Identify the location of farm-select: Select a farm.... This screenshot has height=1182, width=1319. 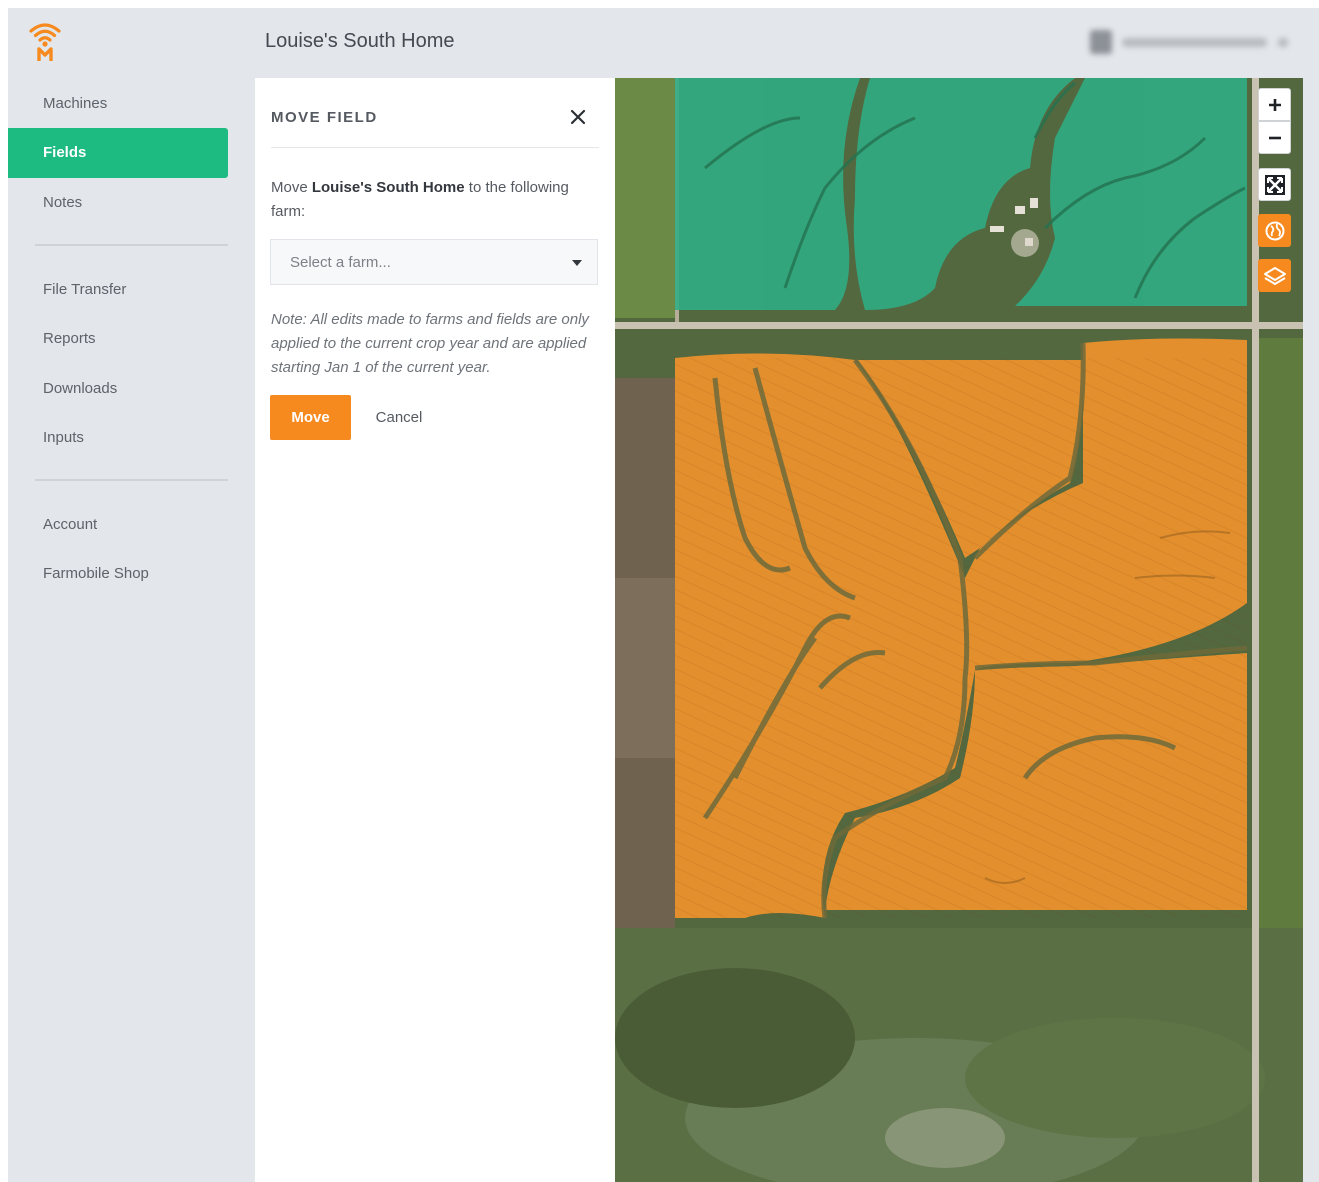
(434, 262).